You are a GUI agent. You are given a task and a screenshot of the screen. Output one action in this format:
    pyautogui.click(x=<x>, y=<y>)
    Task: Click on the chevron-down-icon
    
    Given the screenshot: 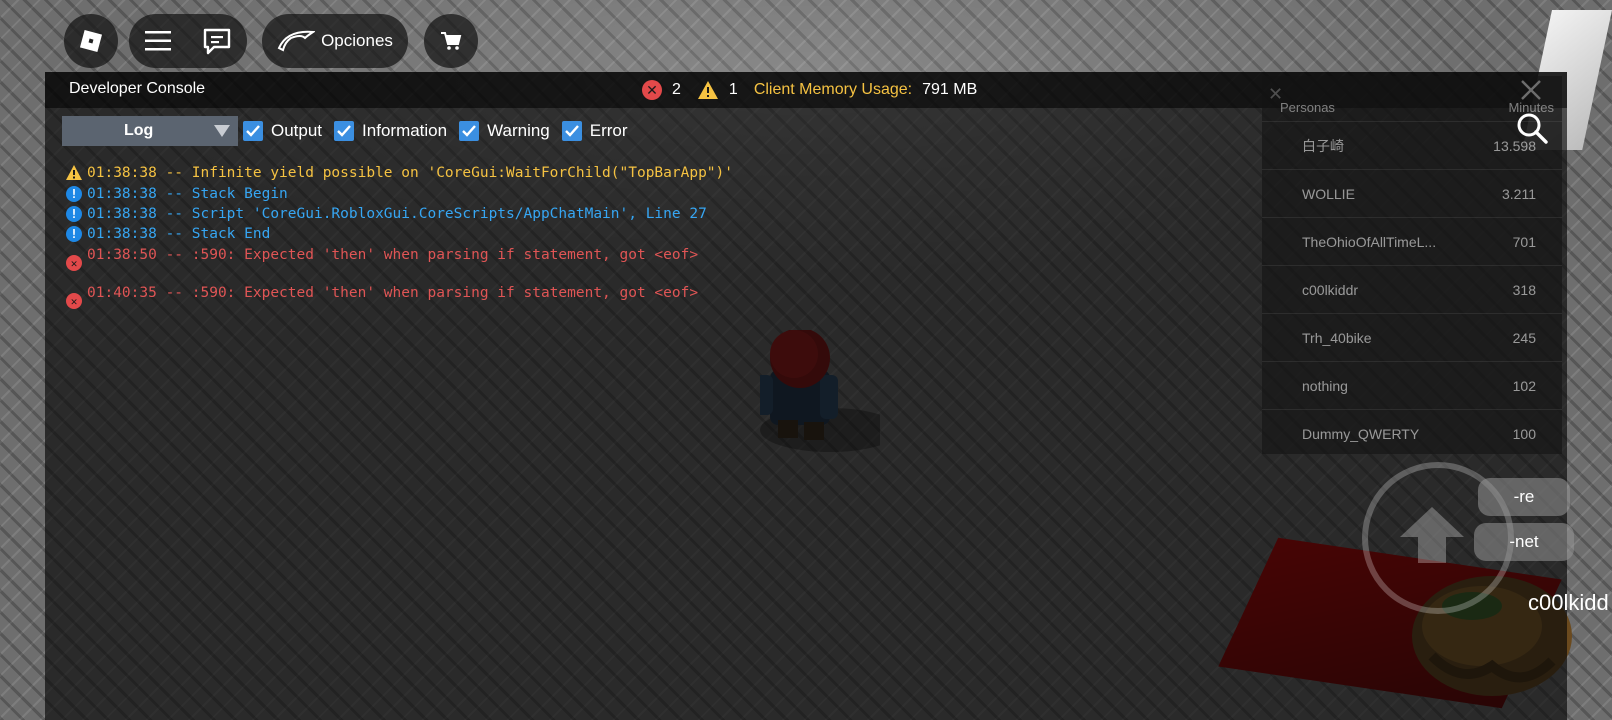 What is the action you would take?
    pyautogui.click(x=222, y=131)
    